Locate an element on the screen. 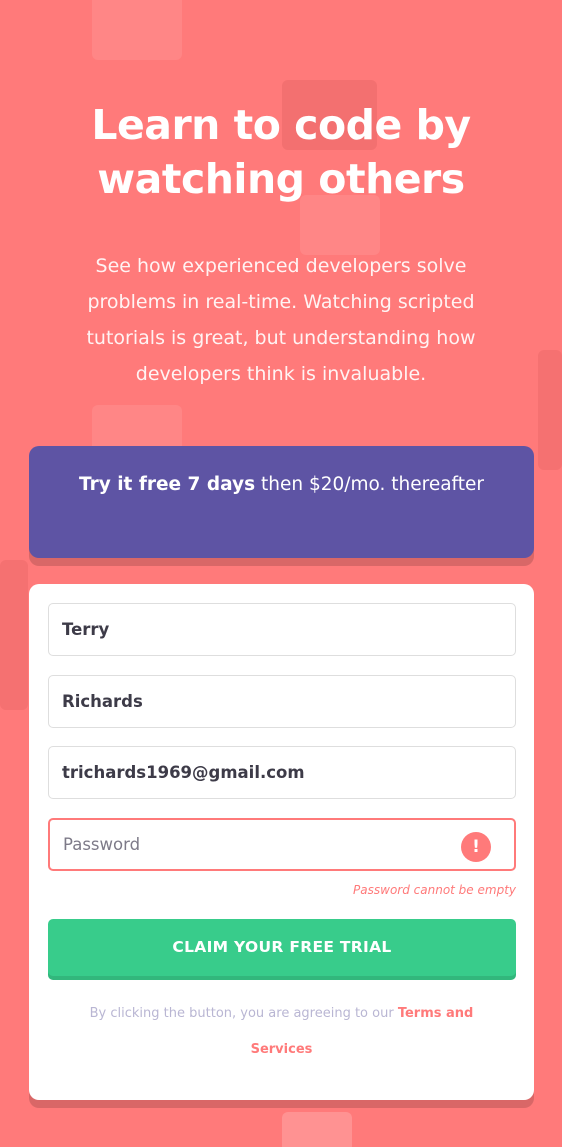 The width and height of the screenshot is (562, 1147). first-name-field: Terry is located at coordinates (282, 629).